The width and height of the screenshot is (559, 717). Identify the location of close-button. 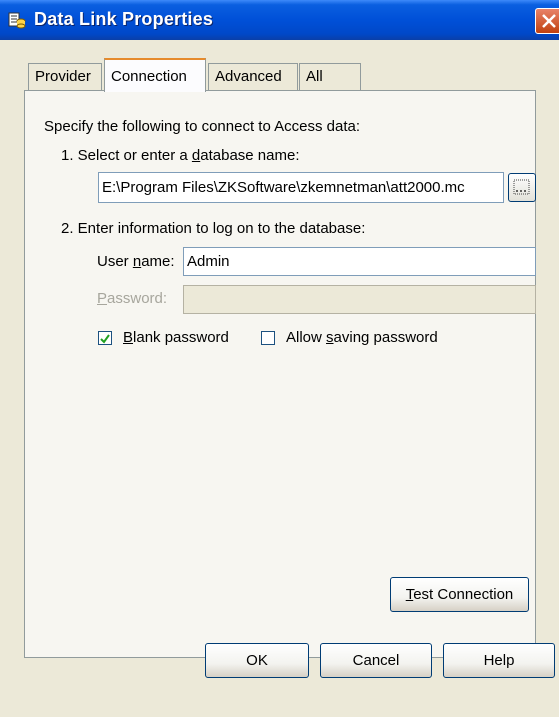
(547, 21).